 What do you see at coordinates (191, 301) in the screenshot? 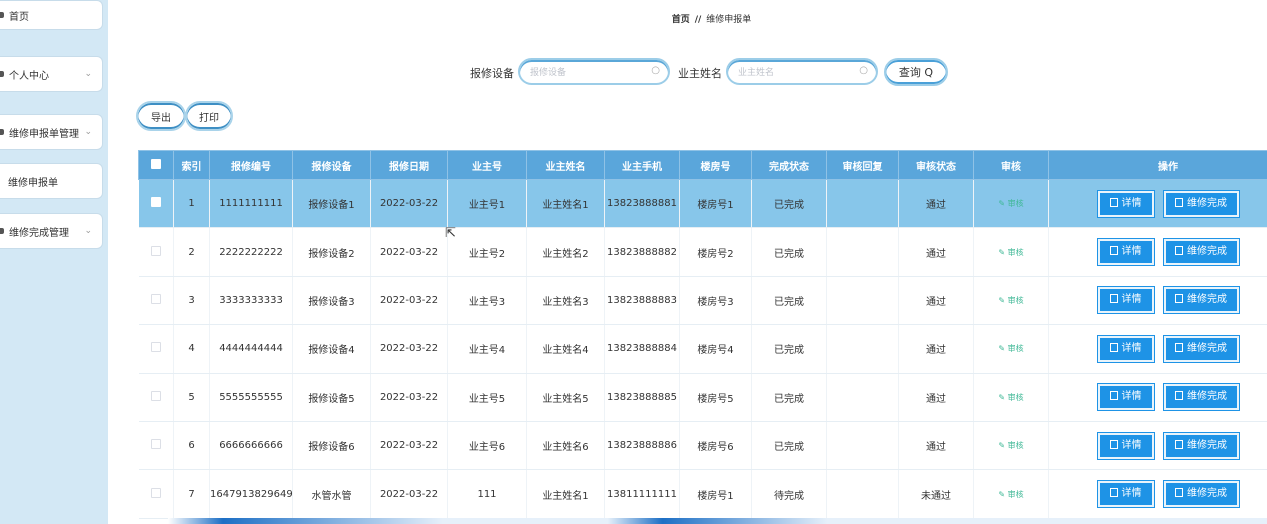
I see `cell-index: 3` at bounding box center [191, 301].